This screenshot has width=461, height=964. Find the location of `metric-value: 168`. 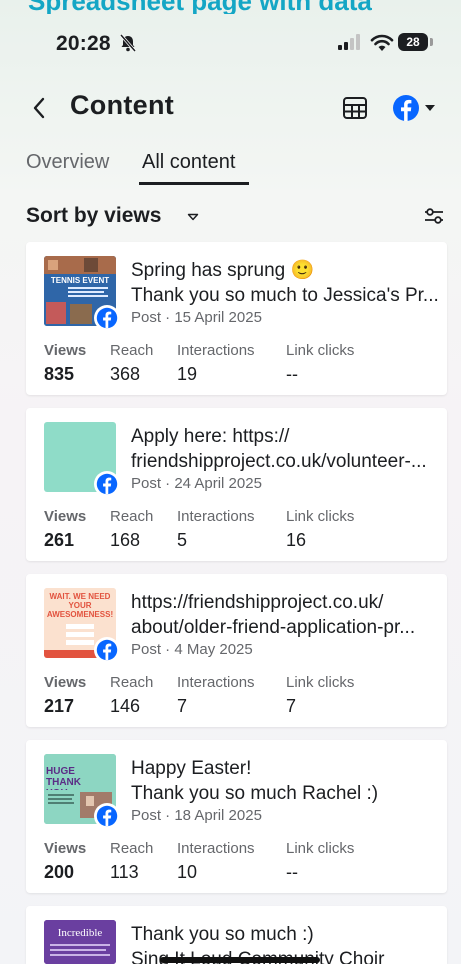

metric-value: 168 is located at coordinates (125, 540).